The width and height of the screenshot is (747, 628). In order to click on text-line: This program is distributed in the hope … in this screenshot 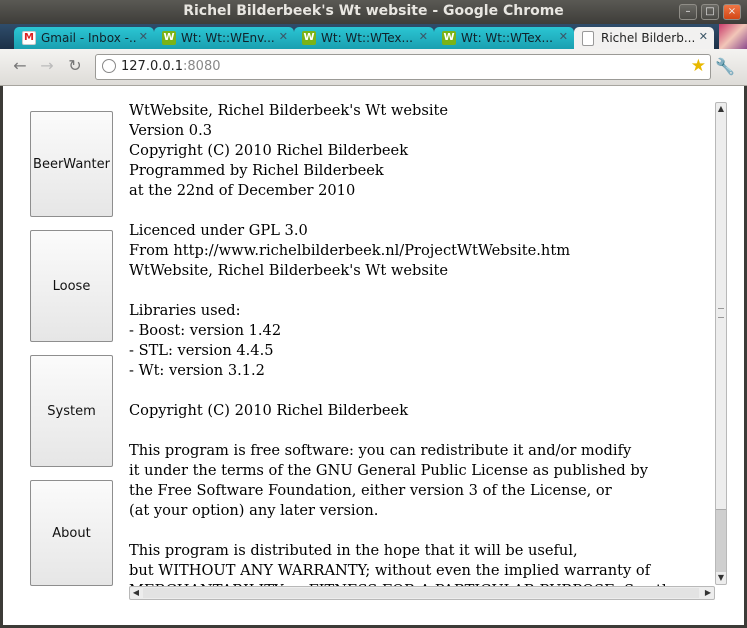, I will do `click(353, 550)`.